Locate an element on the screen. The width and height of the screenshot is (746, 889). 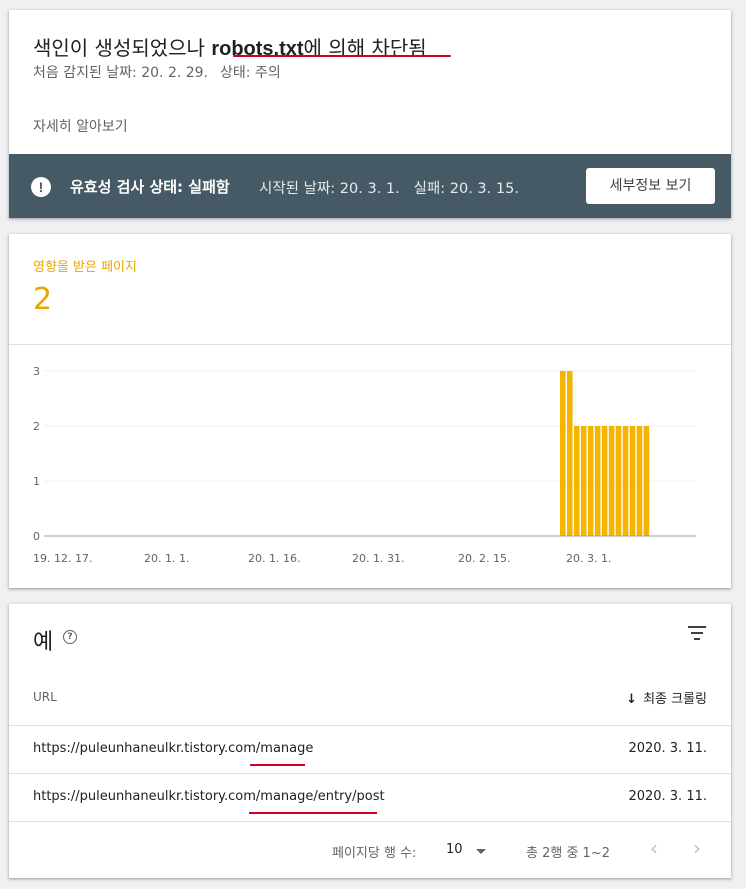
rows-per-page-label: 페이지당 행 수: is located at coordinates (374, 853).